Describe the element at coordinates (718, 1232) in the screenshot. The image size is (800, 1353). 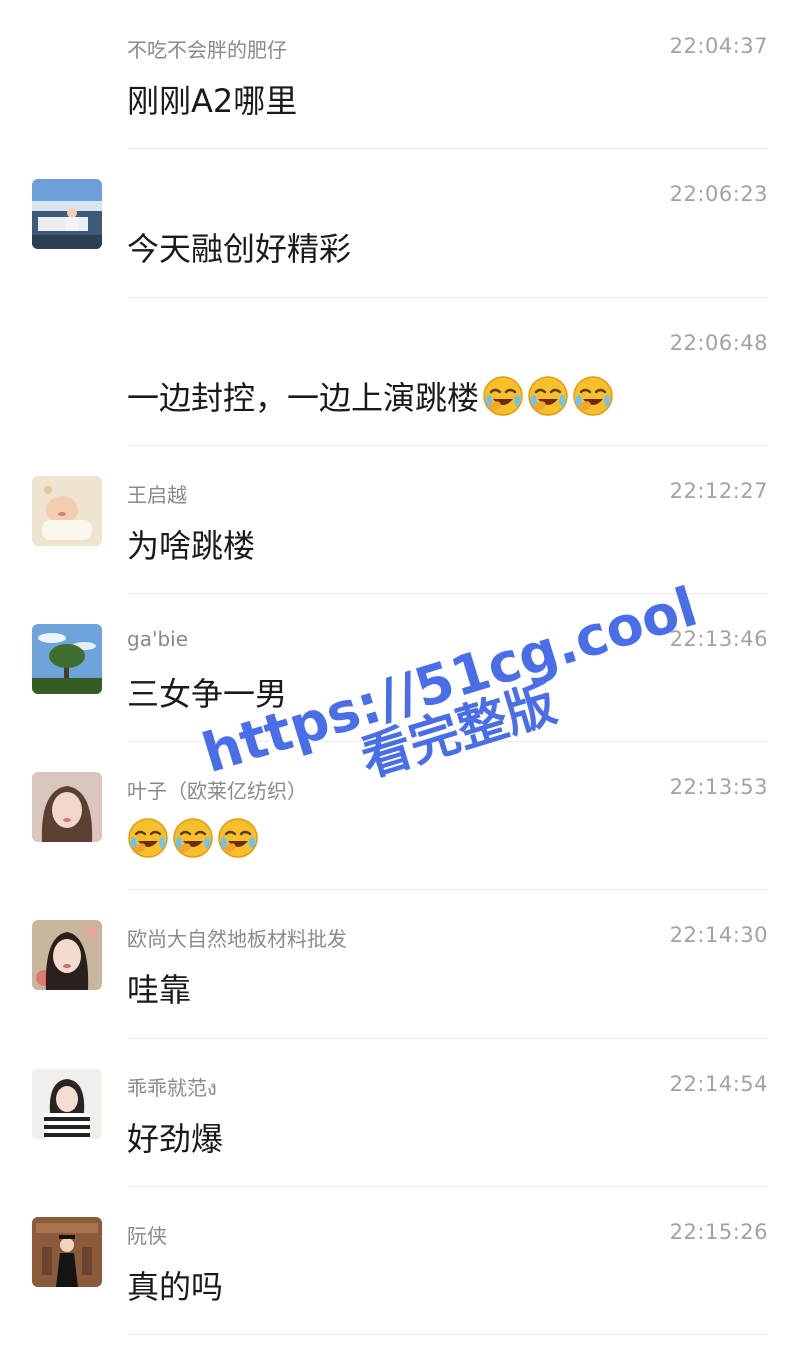
I see `message-time: 22:15:26` at that location.